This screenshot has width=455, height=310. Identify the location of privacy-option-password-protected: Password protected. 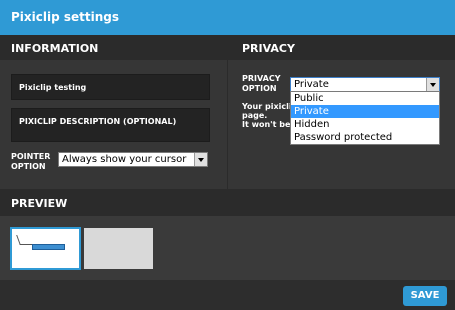
(365, 137).